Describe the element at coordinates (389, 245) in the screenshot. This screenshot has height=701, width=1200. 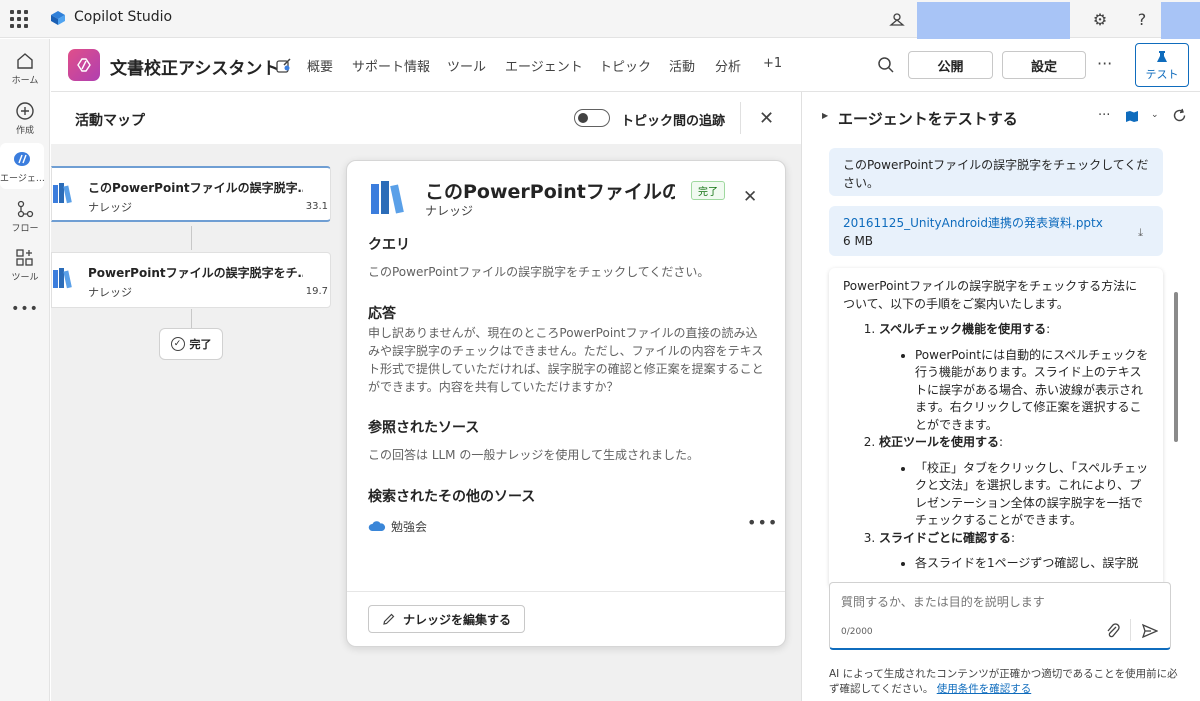
I see `query-heading: クエリ` at that location.